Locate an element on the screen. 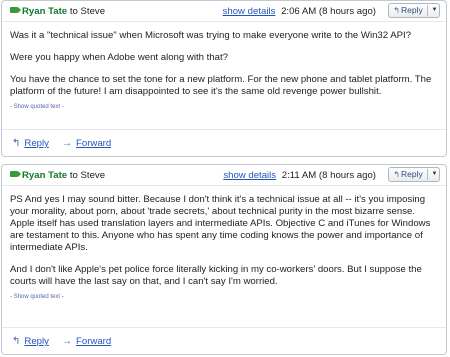 This screenshot has height=357, width=450. timestamp: 2:06 AM (8 hours ago) is located at coordinates (328, 11).